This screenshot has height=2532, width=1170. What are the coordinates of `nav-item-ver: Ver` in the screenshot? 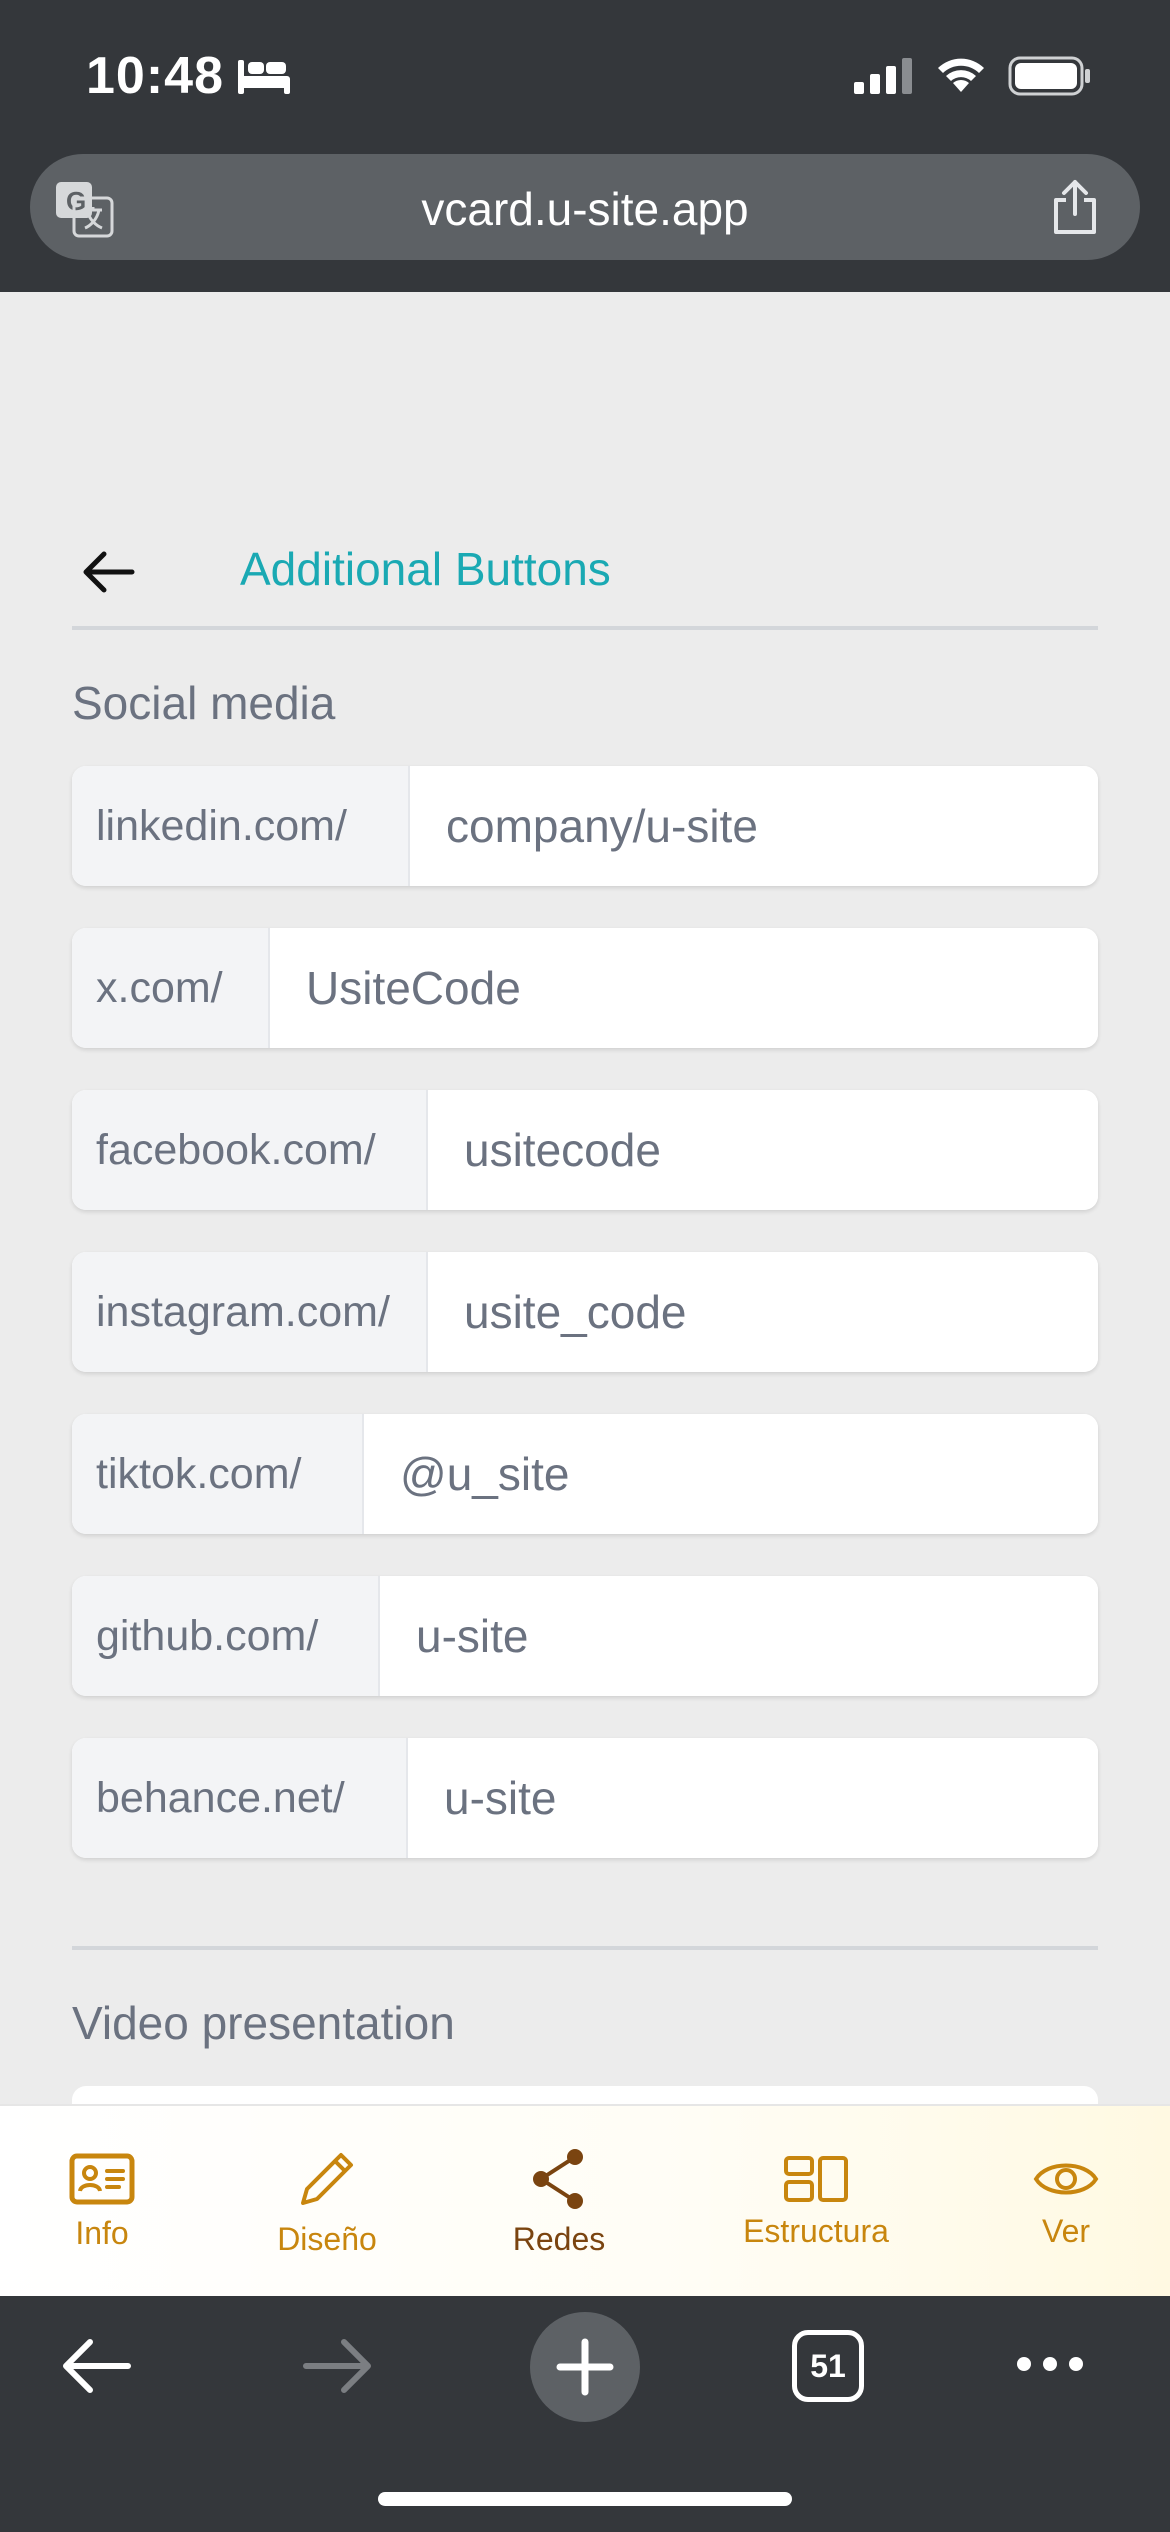 It's located at (1066, 2202).